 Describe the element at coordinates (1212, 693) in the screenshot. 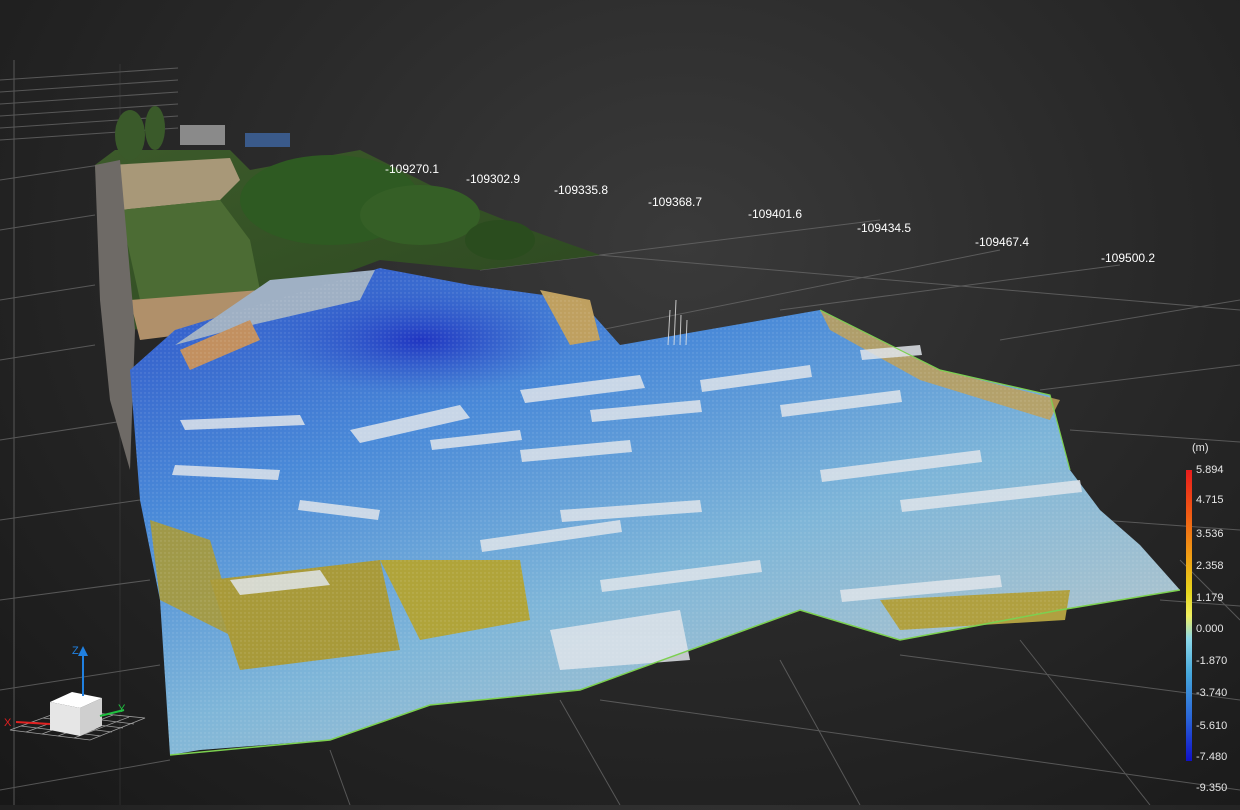

I see `legend-tick: -3.740` at that location.